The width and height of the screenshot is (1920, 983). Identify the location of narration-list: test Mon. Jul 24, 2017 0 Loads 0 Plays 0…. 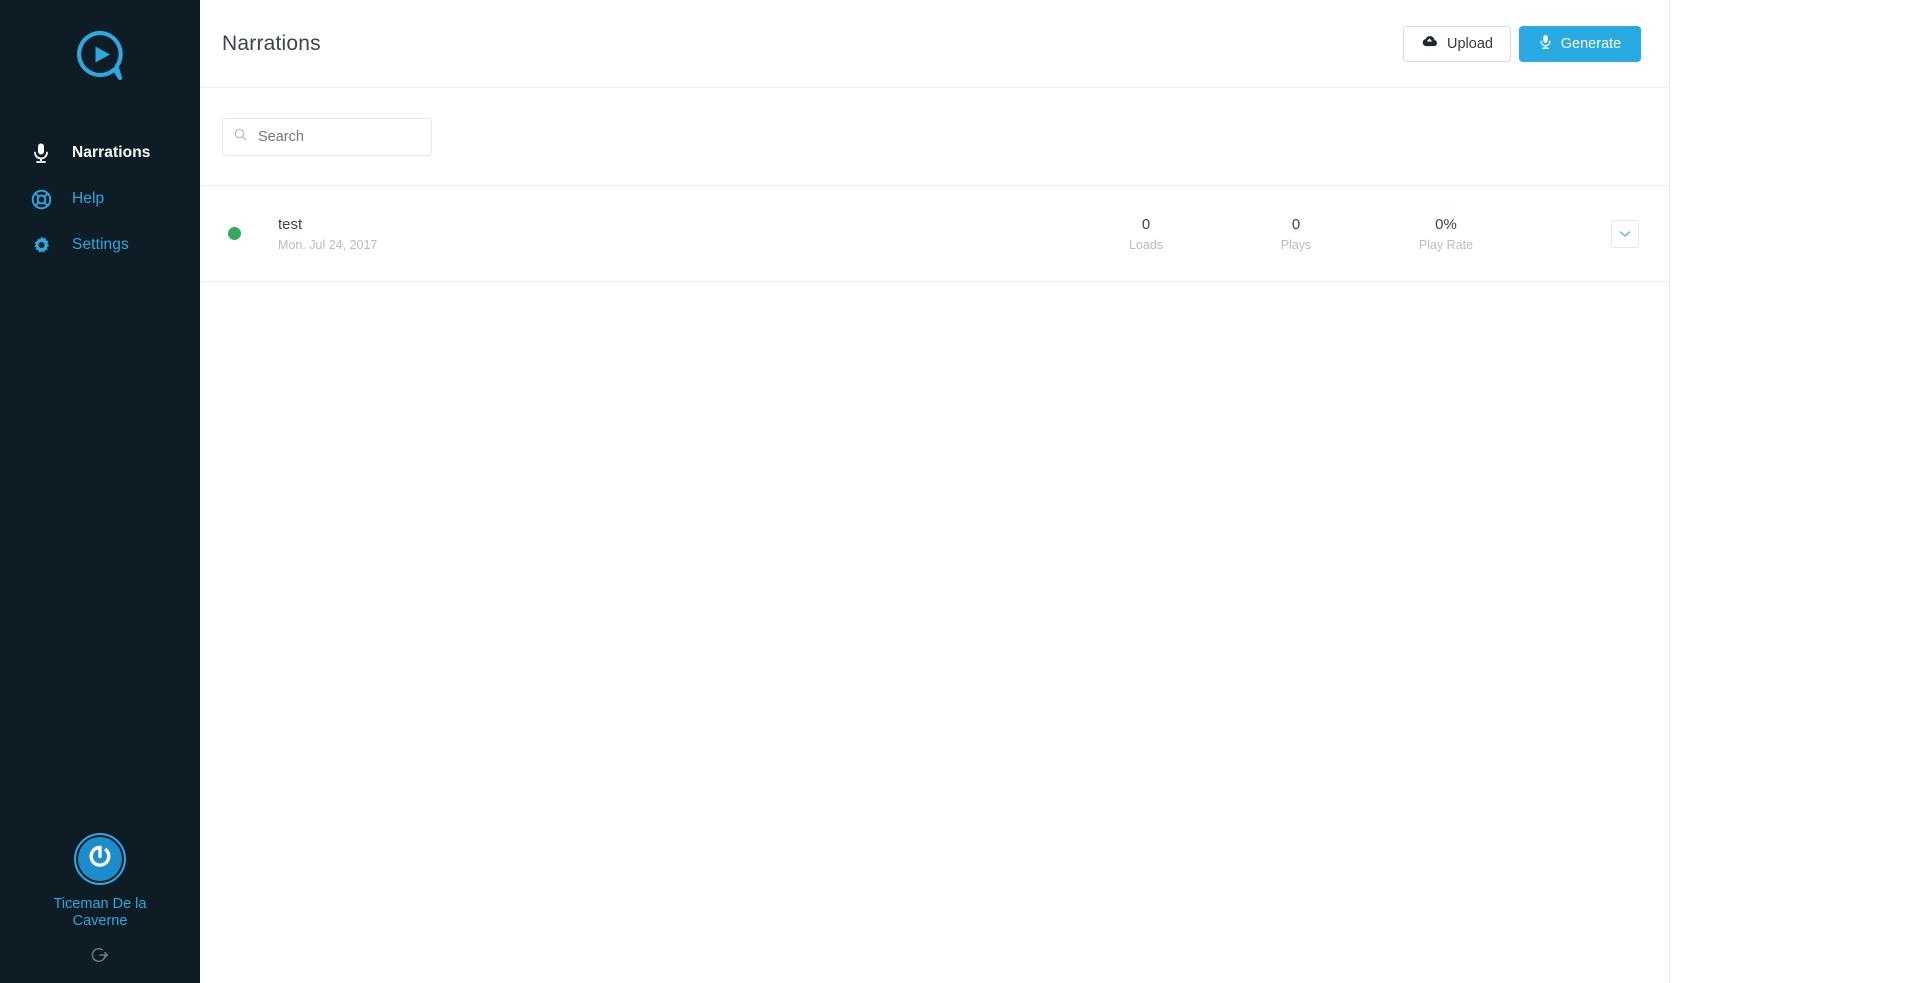
(934, 234).